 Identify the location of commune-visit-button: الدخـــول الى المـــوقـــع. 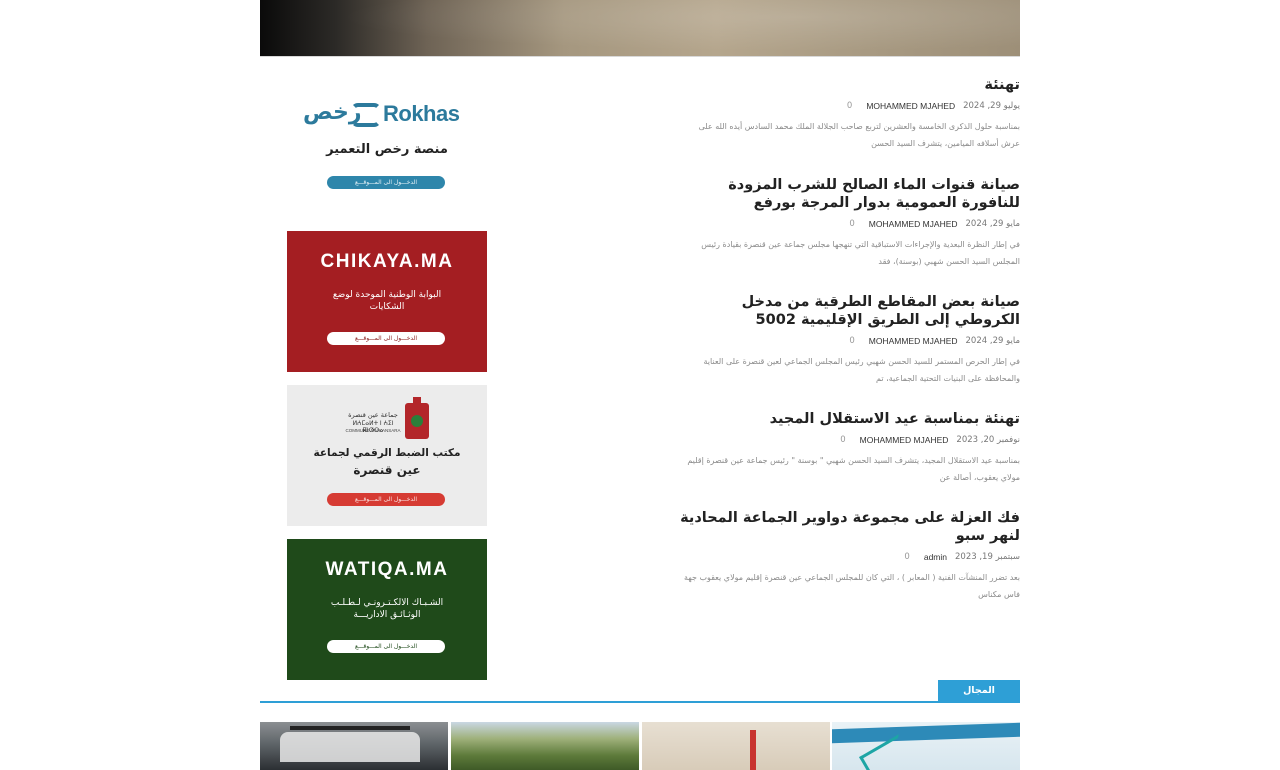
(386, 499).